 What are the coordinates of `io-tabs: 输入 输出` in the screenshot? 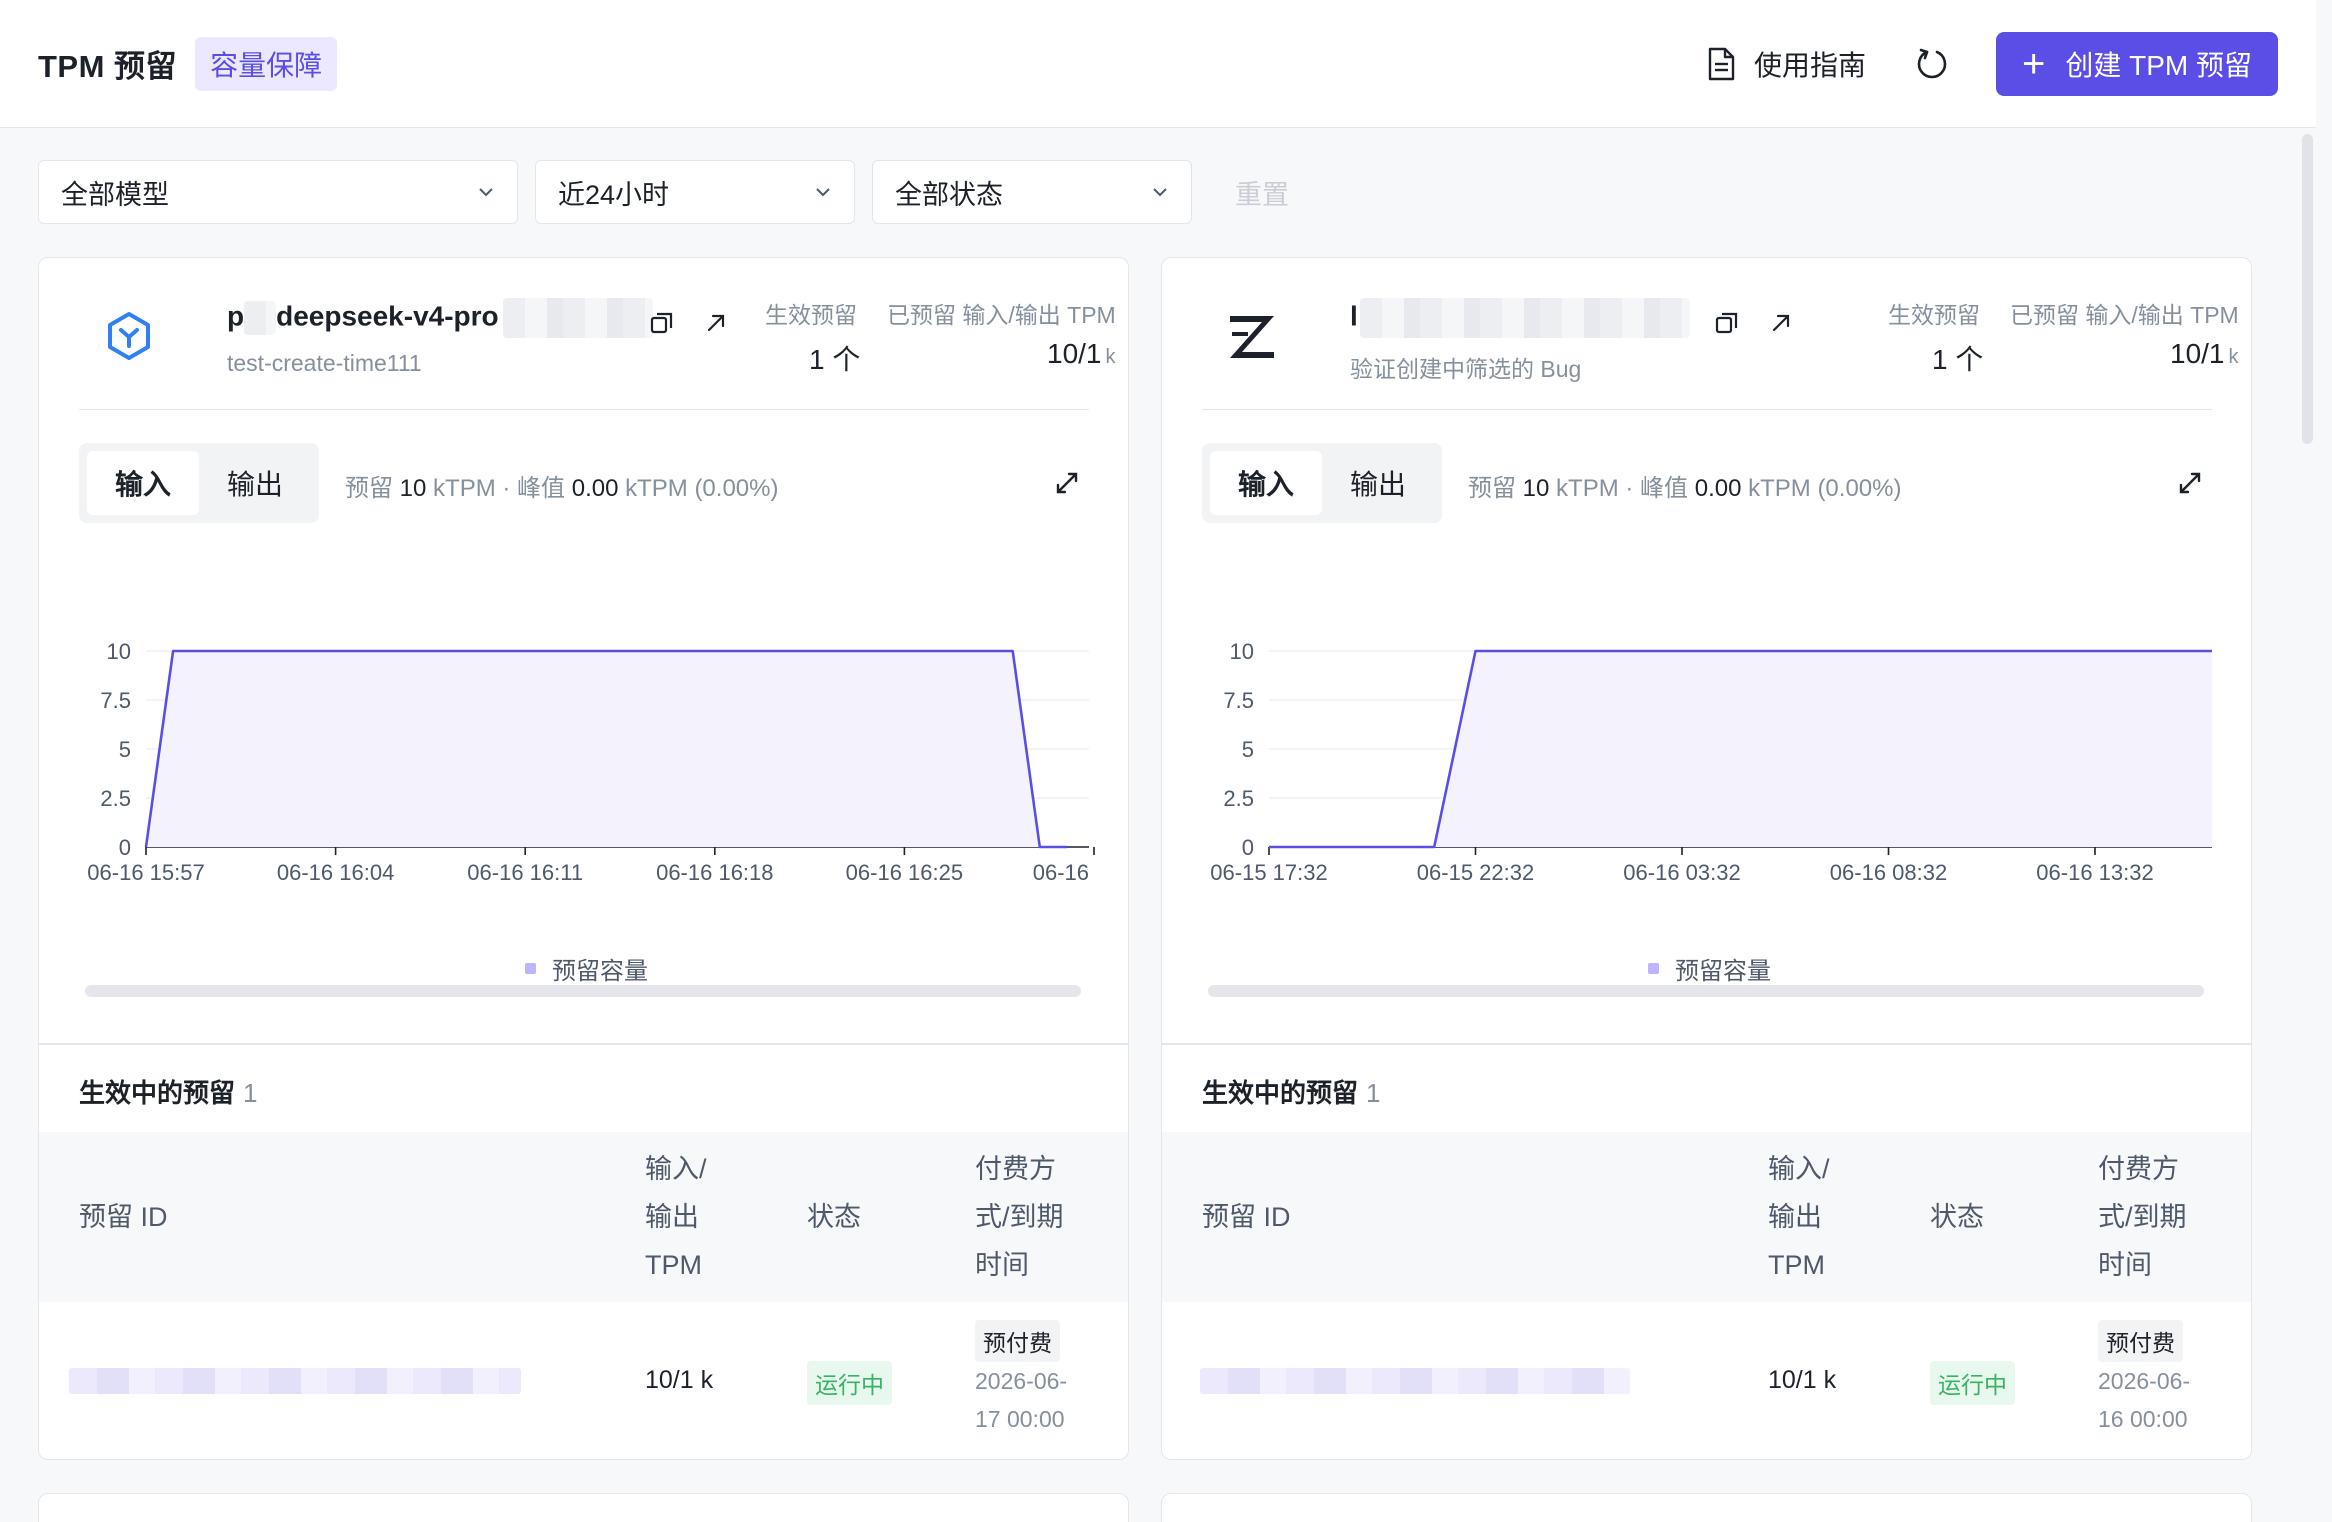 It's located at (1322, 483).